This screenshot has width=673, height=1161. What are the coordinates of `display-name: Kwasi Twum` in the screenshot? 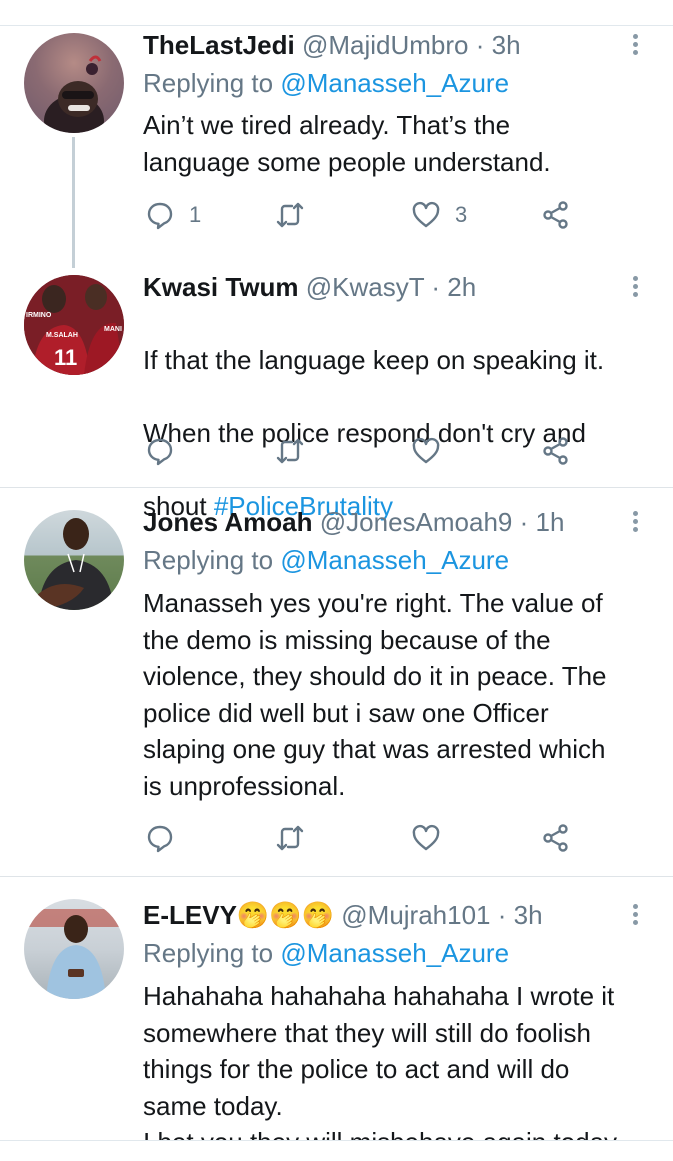 It's located at (221, 287).